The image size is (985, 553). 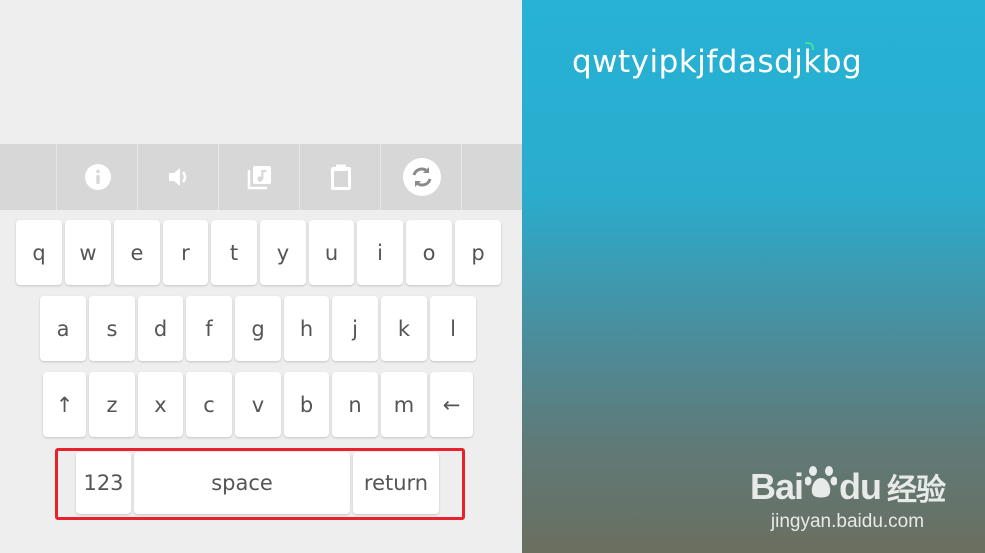 I want to click on key-shift: ↑, so click(x=64, y=404).